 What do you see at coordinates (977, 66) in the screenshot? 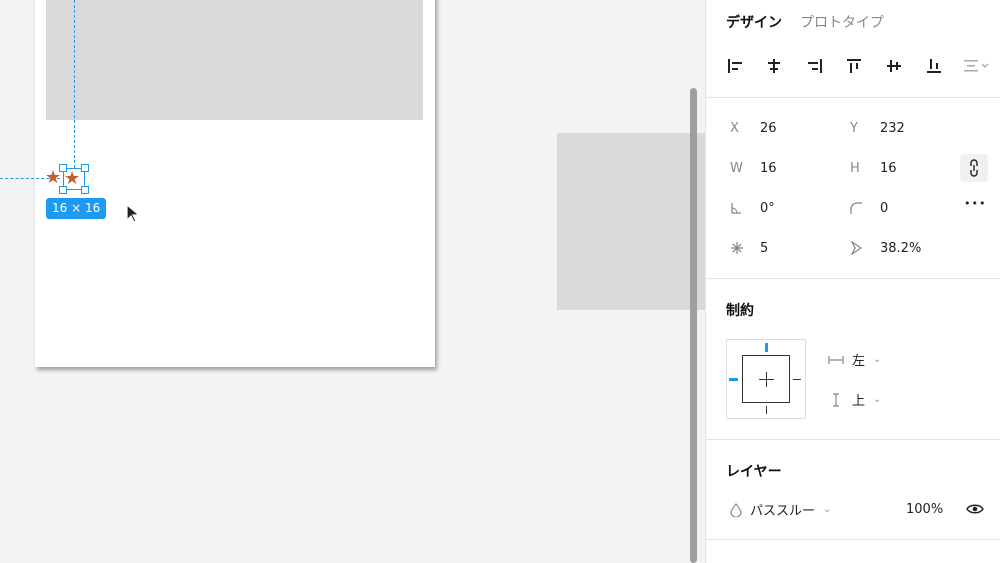
I see `distribute-dropdown-icon` at bounding box center [977, 66].